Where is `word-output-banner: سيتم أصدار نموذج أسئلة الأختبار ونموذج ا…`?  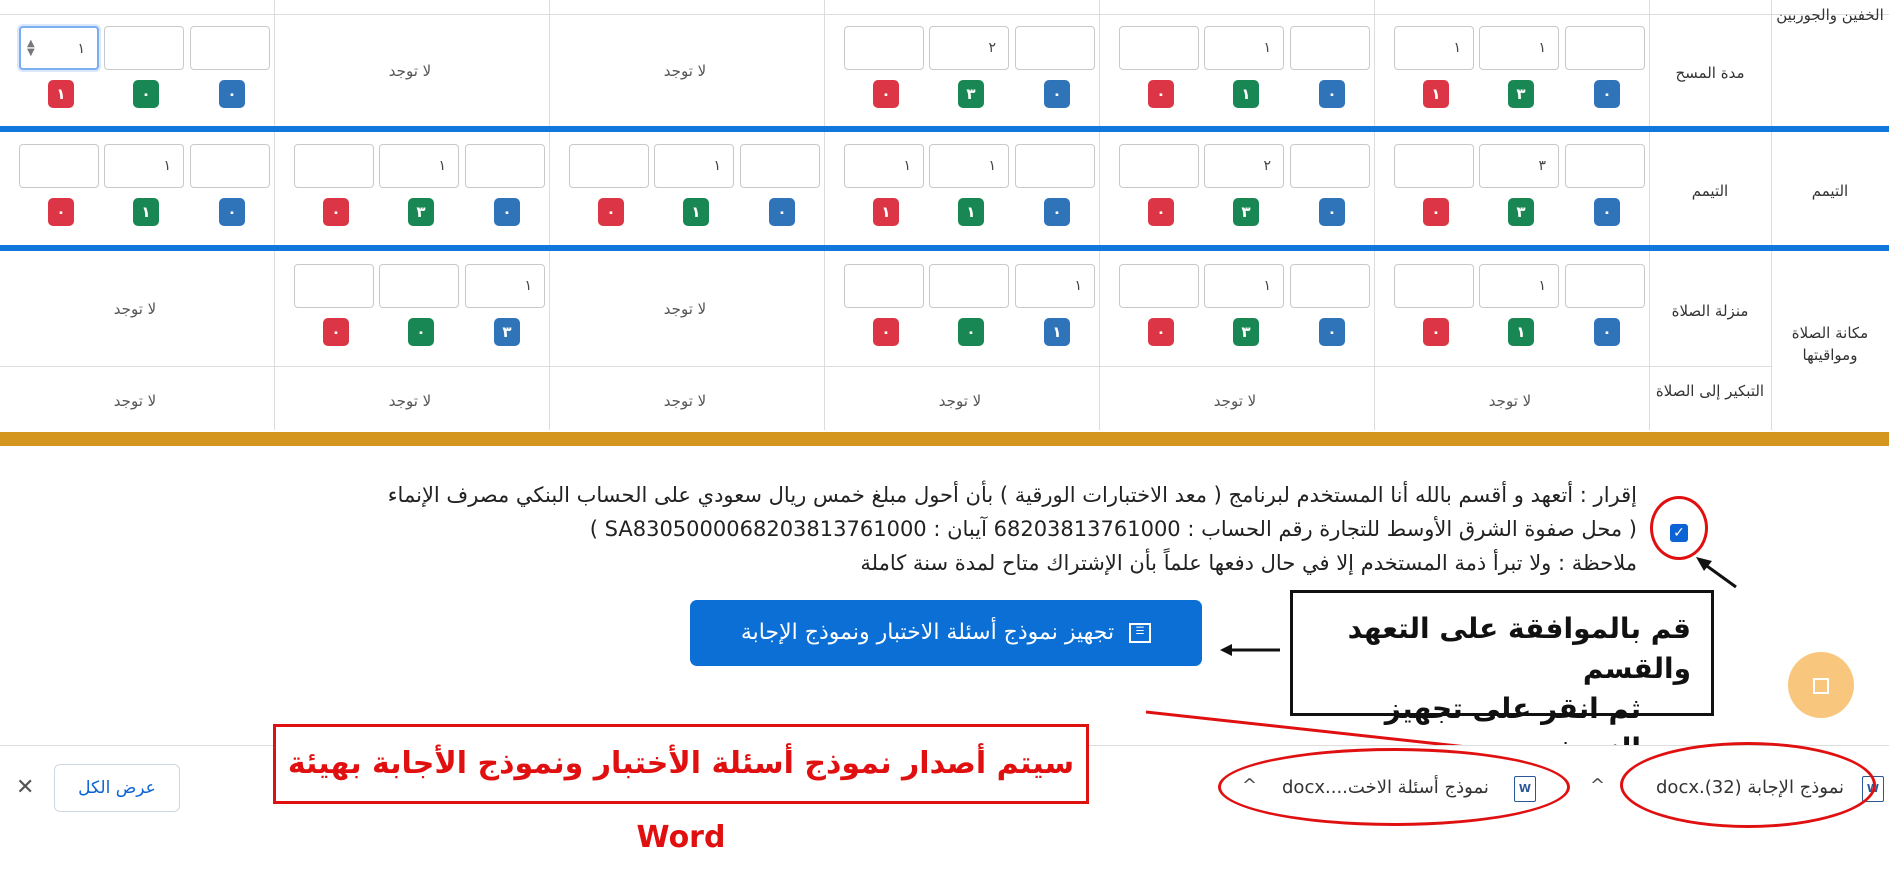 word-output-banner: سيتم أصدار نموذج أسئلة الأختبار ونموذج ا… is located at coordinates (681, 789).